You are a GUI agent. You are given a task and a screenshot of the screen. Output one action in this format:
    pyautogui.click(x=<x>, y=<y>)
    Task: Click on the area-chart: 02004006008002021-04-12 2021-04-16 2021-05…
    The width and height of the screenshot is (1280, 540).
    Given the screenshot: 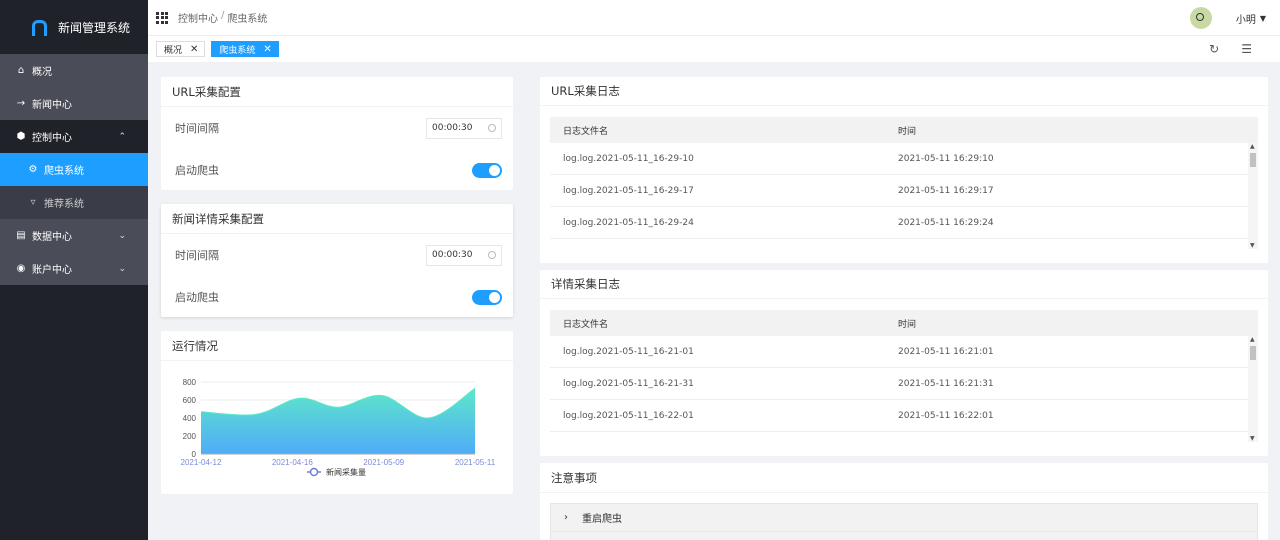 What is the action you would take?
    pyautogui.click(x=338, y=427)
    